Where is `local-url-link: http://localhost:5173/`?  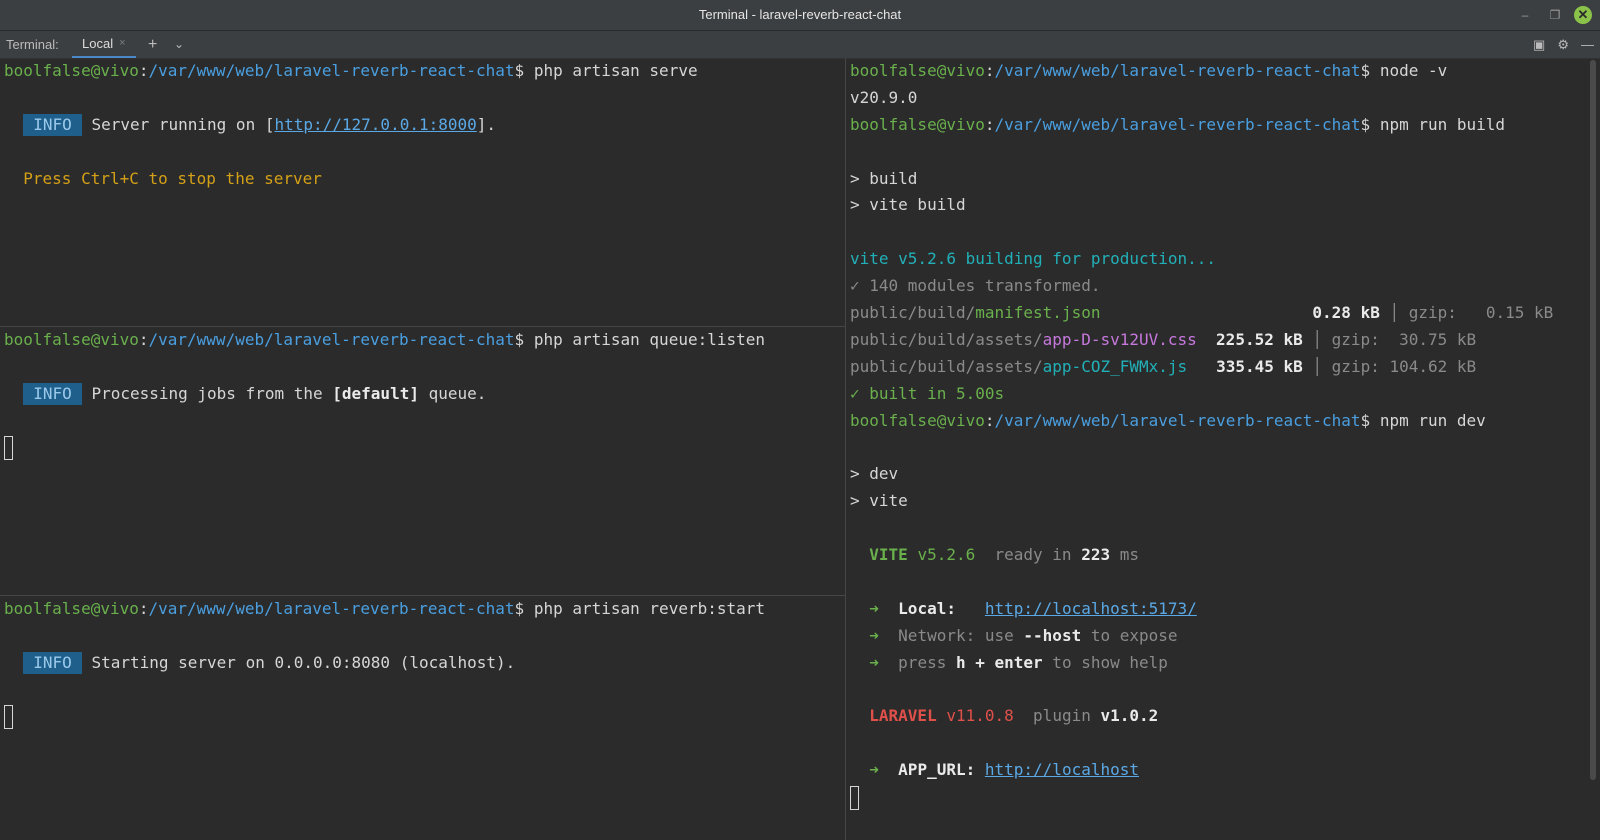
local-url-link: http://localhost:5173/ is located at coordinates (1091, 608).